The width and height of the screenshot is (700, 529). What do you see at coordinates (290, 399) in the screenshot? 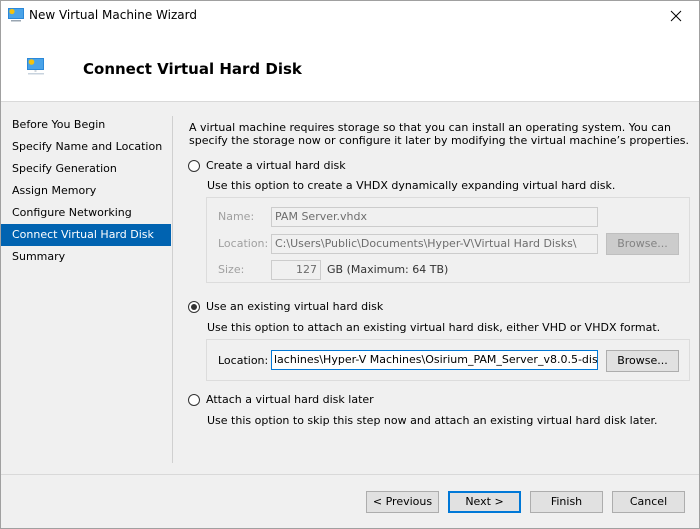
I see `attach-later-label: Attach a virtual hard disk later` at bounding box center [290, 399].